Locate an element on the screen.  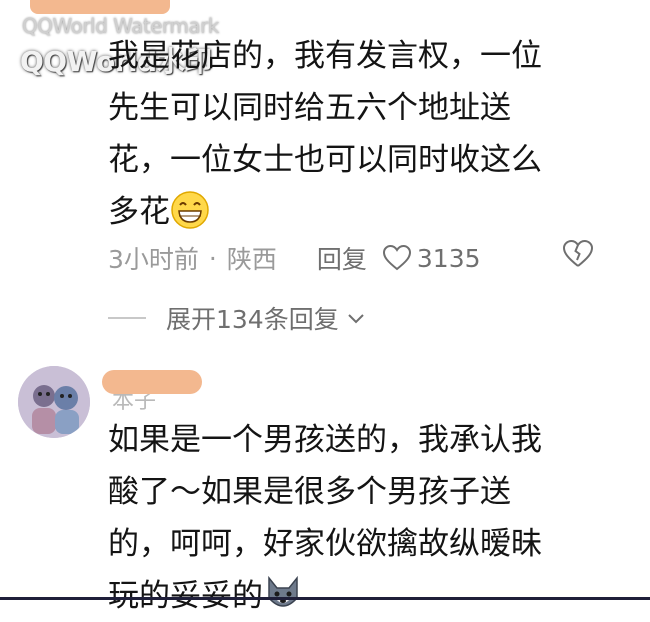
comment-line: 花，一位女士也可以同时收这么 is located at coordinates (325, 160).